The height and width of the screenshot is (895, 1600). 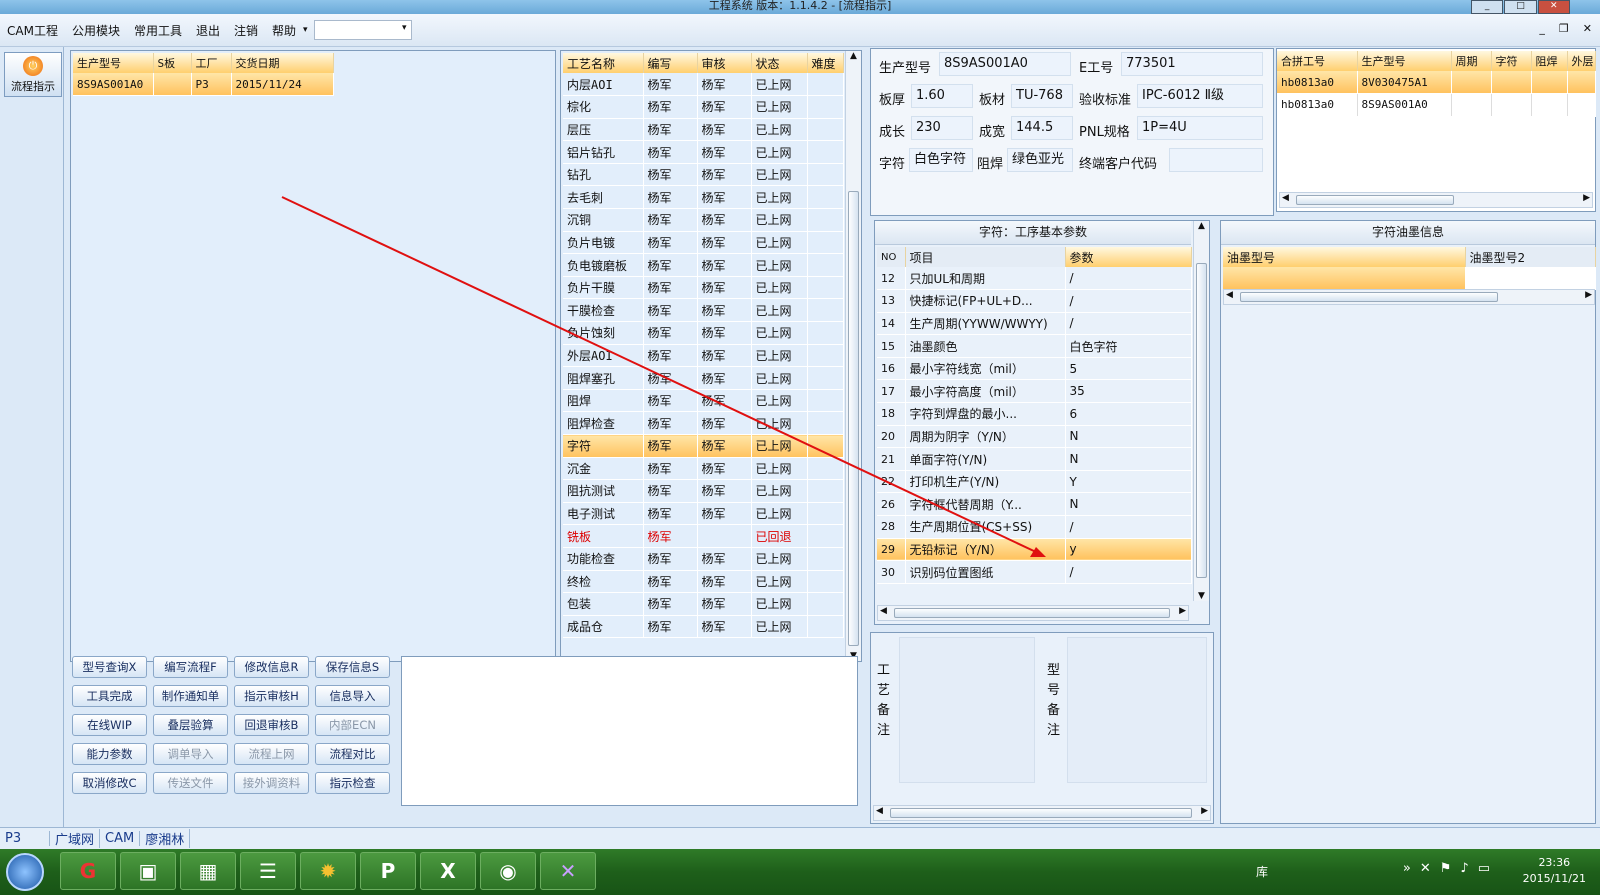 I want to click on calculator-icon: ▦, so click(x=208, y=871).